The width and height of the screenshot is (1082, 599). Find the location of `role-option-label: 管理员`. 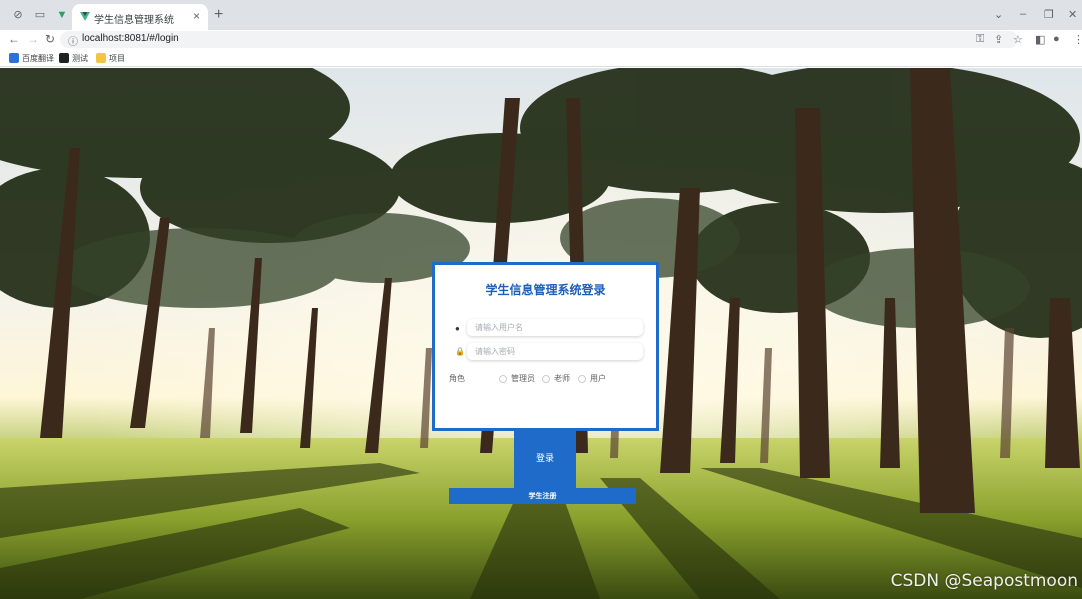

role-option-label: 管理员 is located at coordinates (523, 378).